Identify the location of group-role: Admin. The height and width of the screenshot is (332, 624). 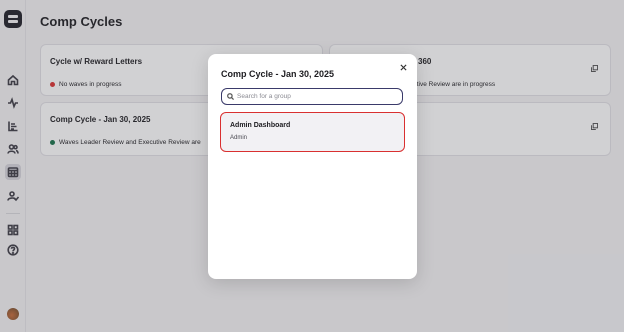
(239, 138).